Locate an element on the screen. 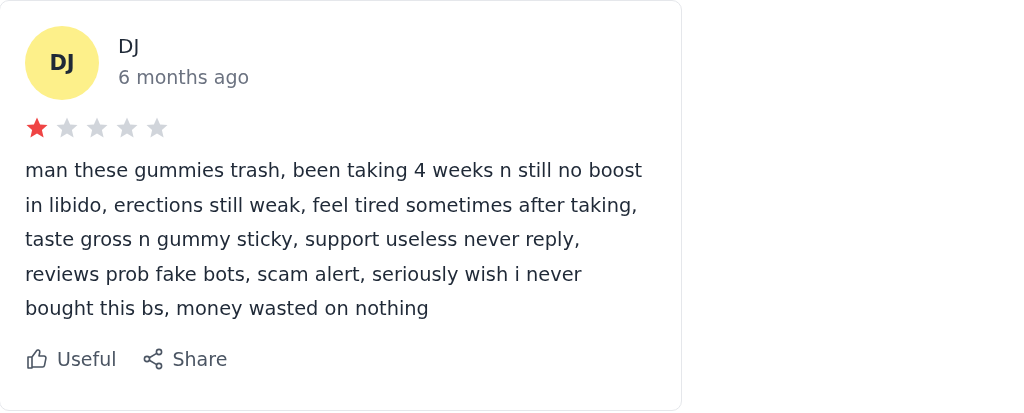  share-button: Share is located at coordinates (184, 358).